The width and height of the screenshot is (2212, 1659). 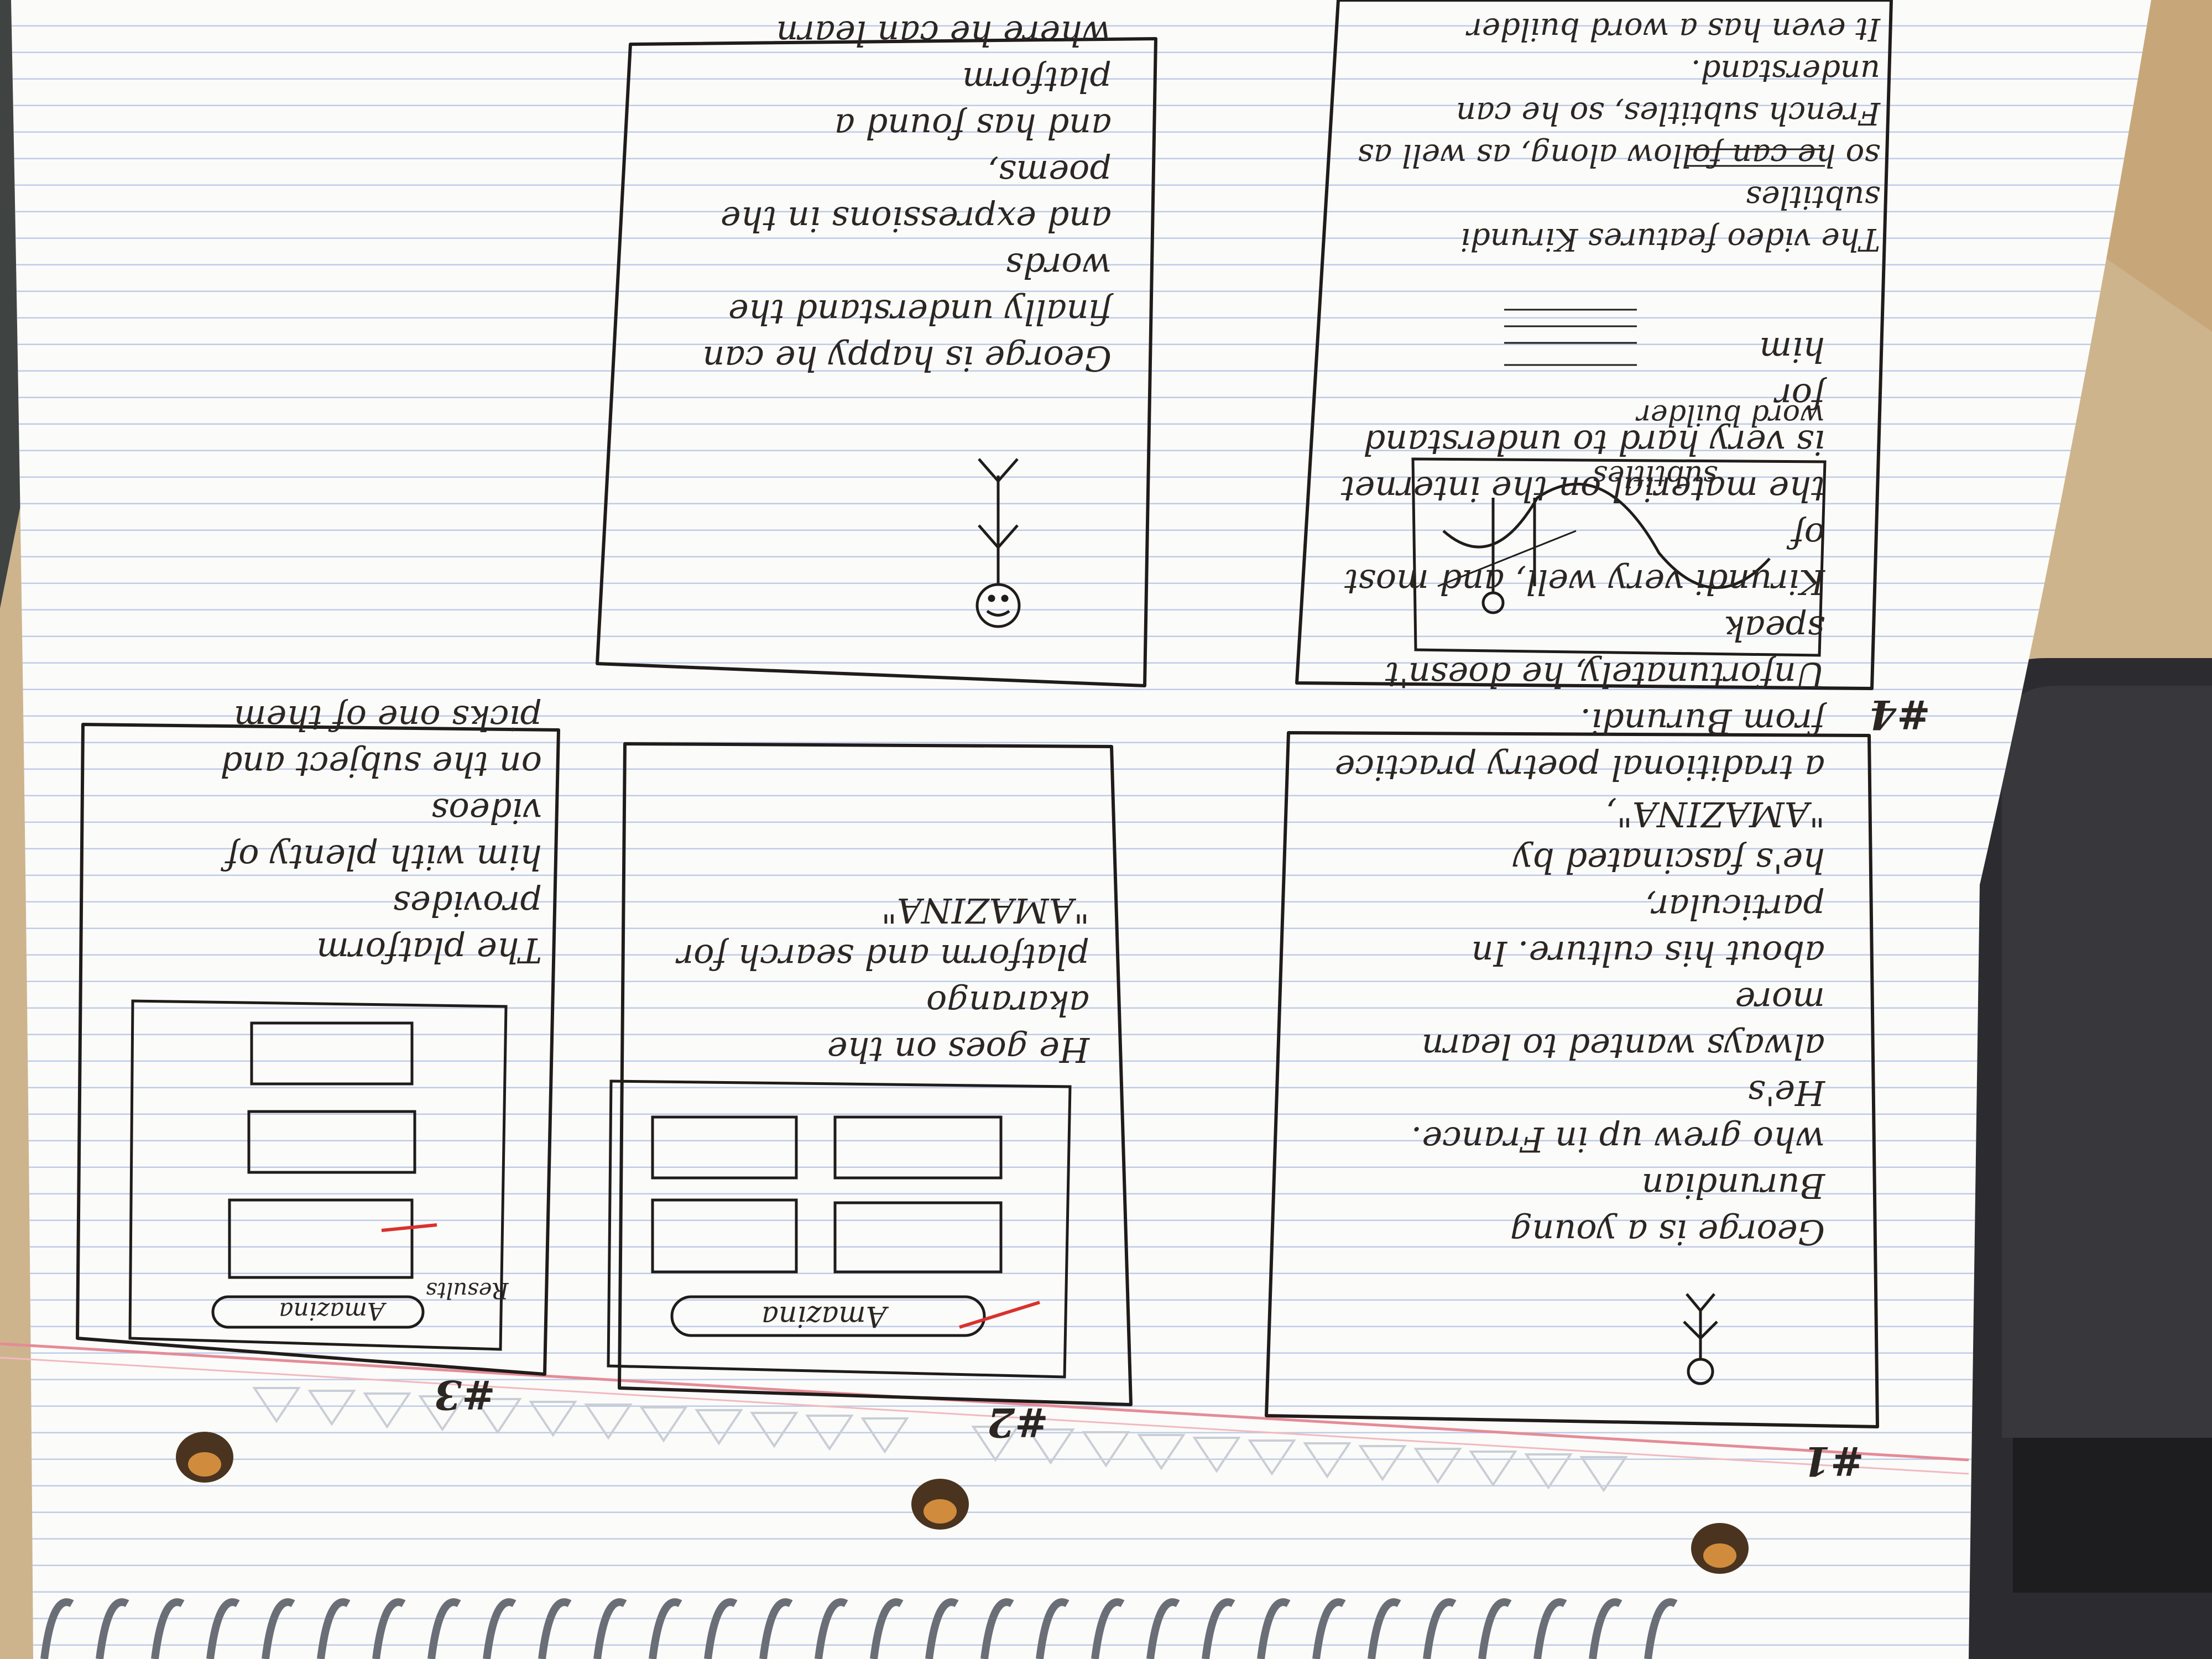 What do you see at coordinates (332, 1311) in the screenshot?
I see `panel-3-search-query: Amazina` at bounding box center [332, 1311].